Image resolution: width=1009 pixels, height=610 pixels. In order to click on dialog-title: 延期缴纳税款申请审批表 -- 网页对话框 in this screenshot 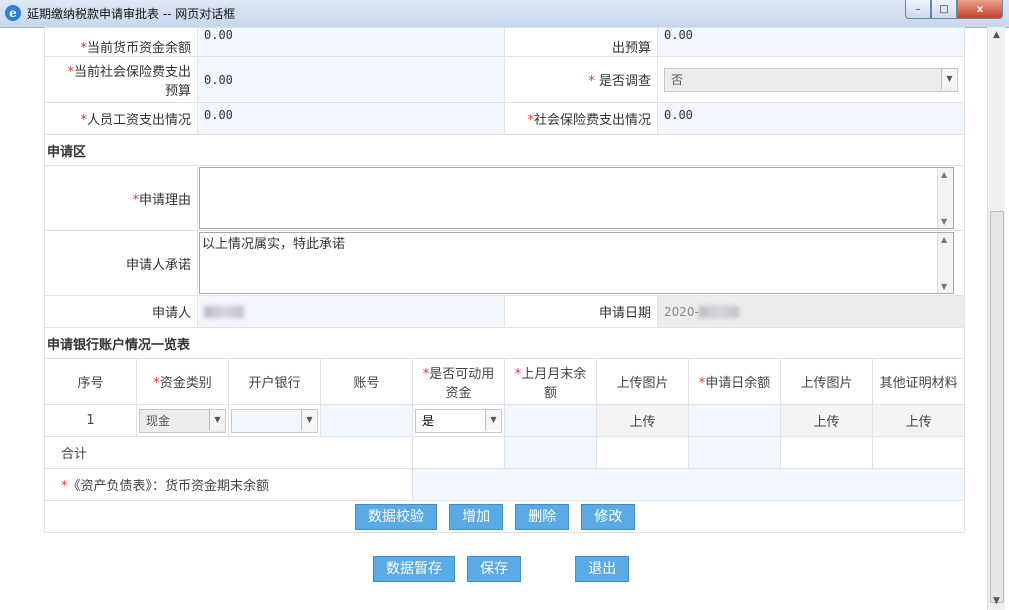, I will do `click(131, 14)`.